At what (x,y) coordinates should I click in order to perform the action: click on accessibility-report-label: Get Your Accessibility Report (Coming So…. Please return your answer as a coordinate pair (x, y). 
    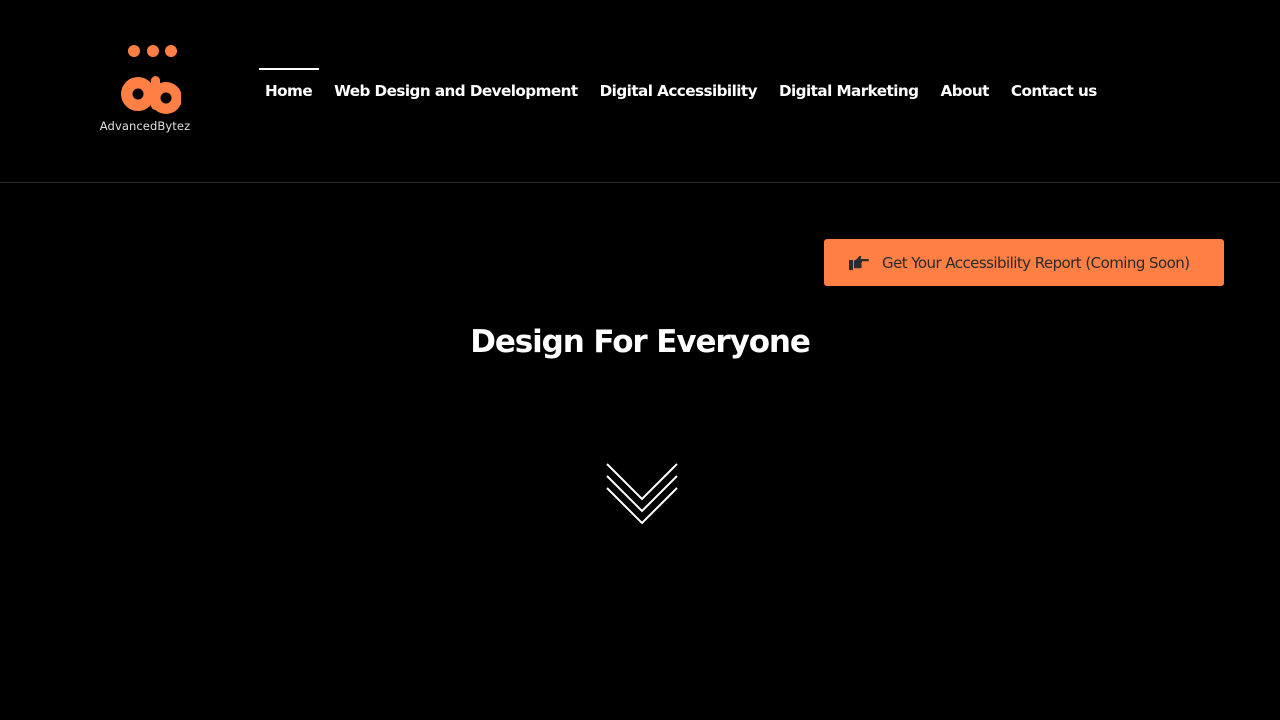
    Looking at the image, I should click on (1036, 262).